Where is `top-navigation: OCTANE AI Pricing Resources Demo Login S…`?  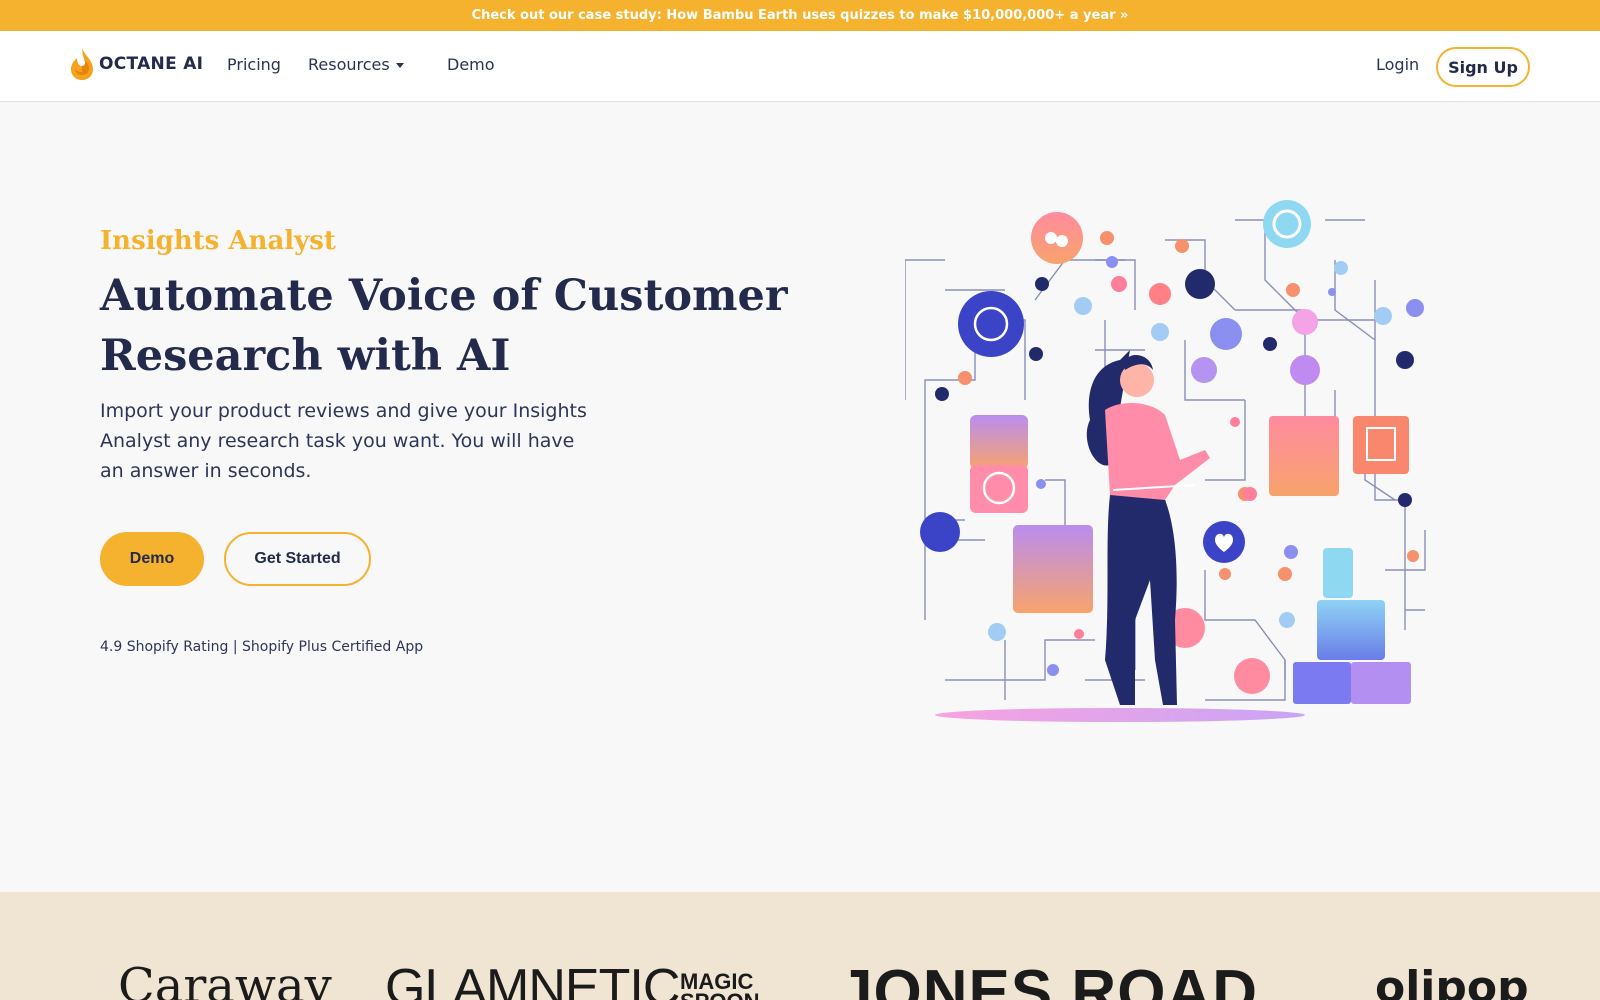 top-navigation: OCTANE AI Pricing Resources Demo Login S… is located at coordinates (800, 66).